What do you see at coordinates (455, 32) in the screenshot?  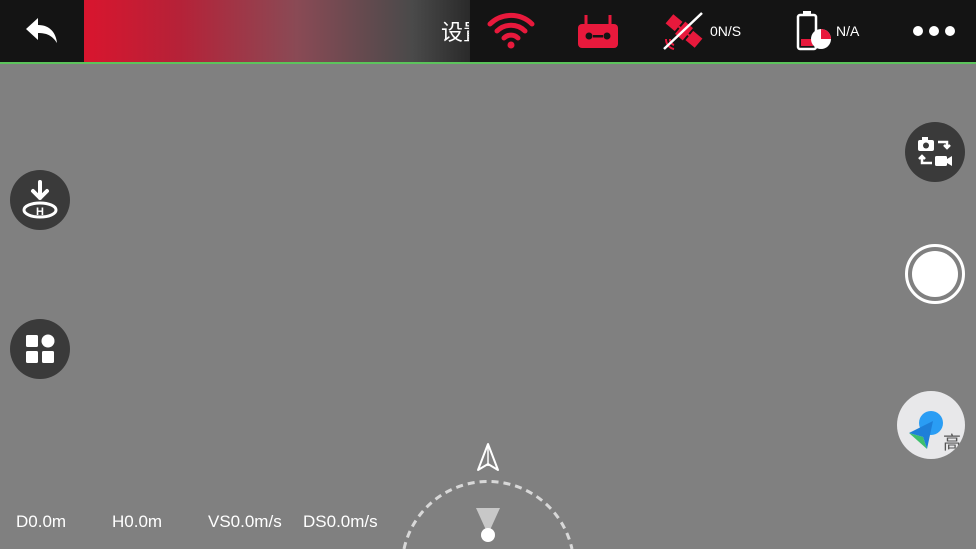 I see `page-title: 设置` at bounding box center [455, 32].